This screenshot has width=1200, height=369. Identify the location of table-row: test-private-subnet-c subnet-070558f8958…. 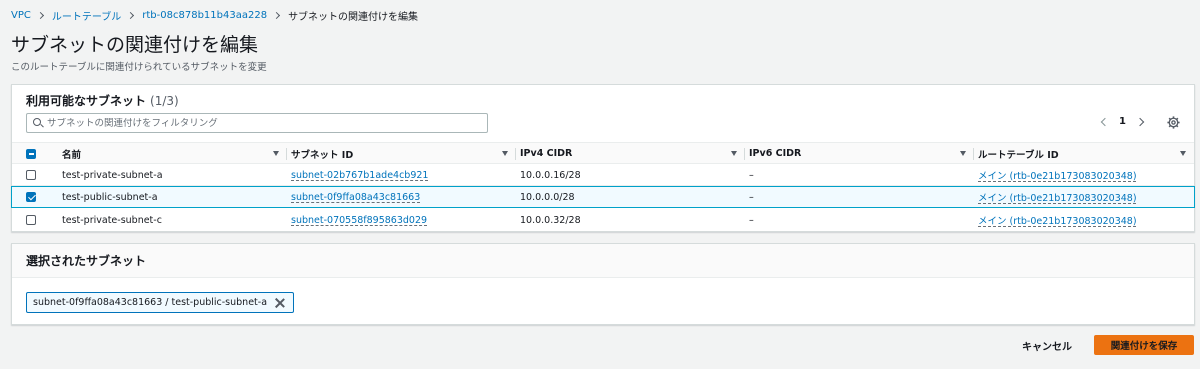
(603, 220).